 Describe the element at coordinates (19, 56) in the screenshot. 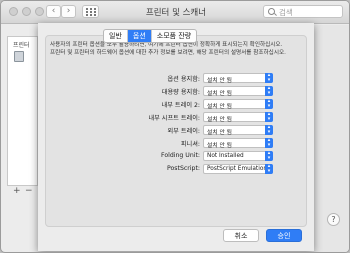

I see `printer-icon` at that location.